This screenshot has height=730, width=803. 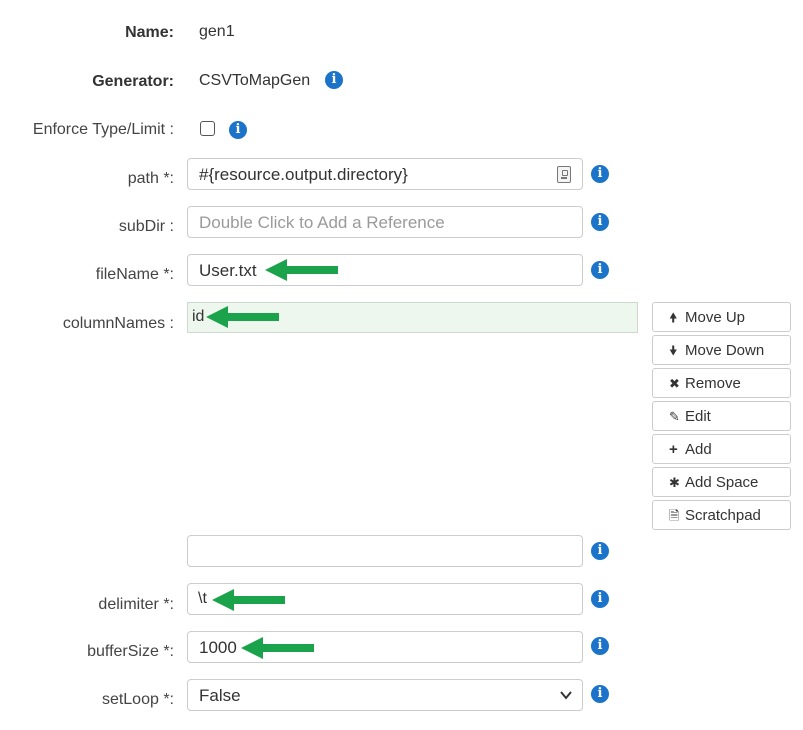 What do you see at coordinates (137, 699) in the screenshot?
I see `setloop-label: setLoop *:` at bounding box center [137, 699].